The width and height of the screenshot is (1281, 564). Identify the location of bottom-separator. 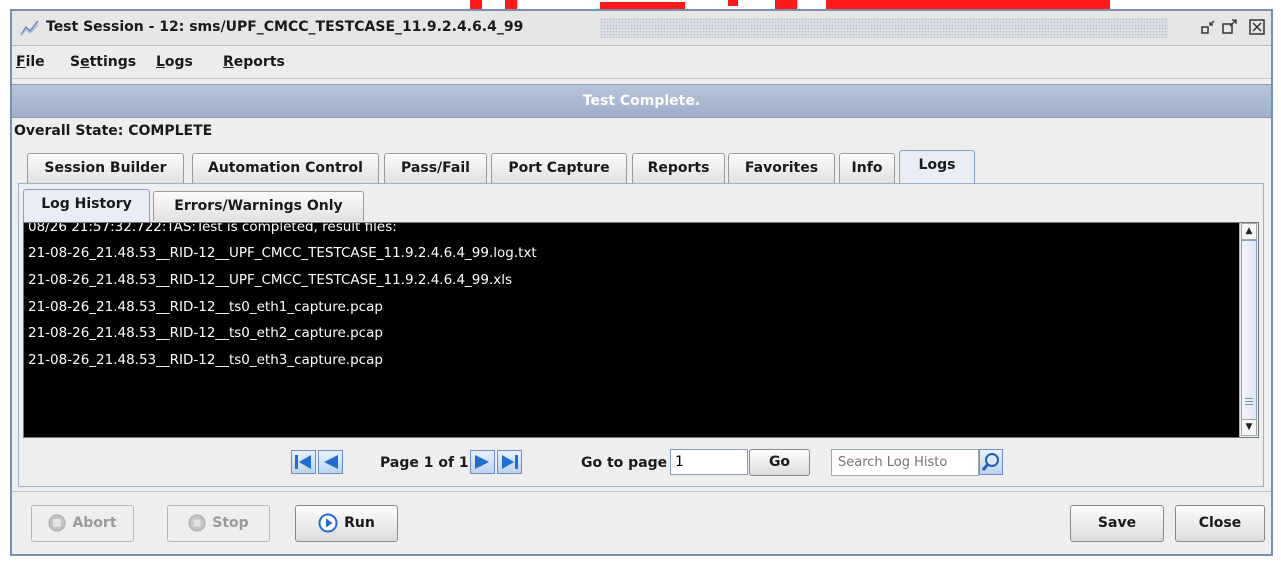
(641, 491).